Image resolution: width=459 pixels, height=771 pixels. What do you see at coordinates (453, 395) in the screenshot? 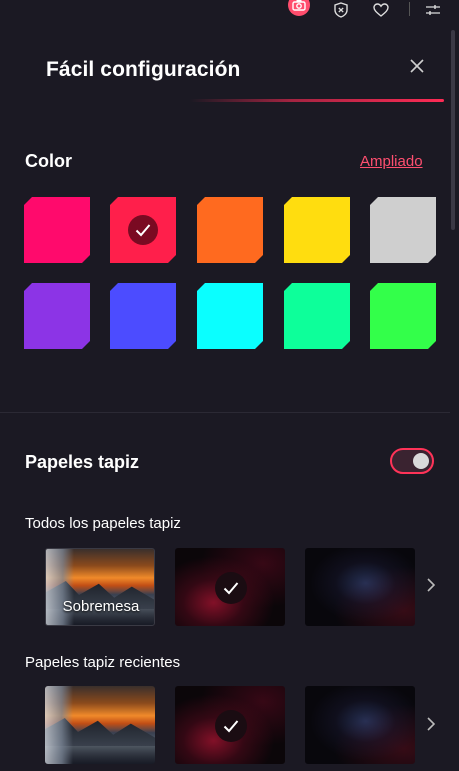
I see `scrollbar` at bounding box center [453, 395].